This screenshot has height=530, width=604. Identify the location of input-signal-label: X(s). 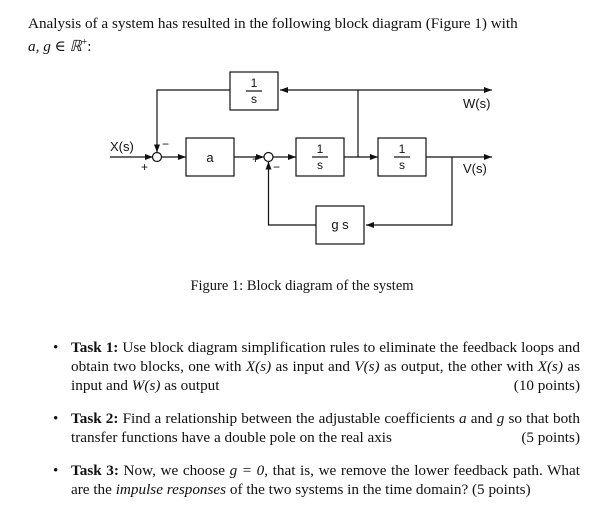
(122, 146).